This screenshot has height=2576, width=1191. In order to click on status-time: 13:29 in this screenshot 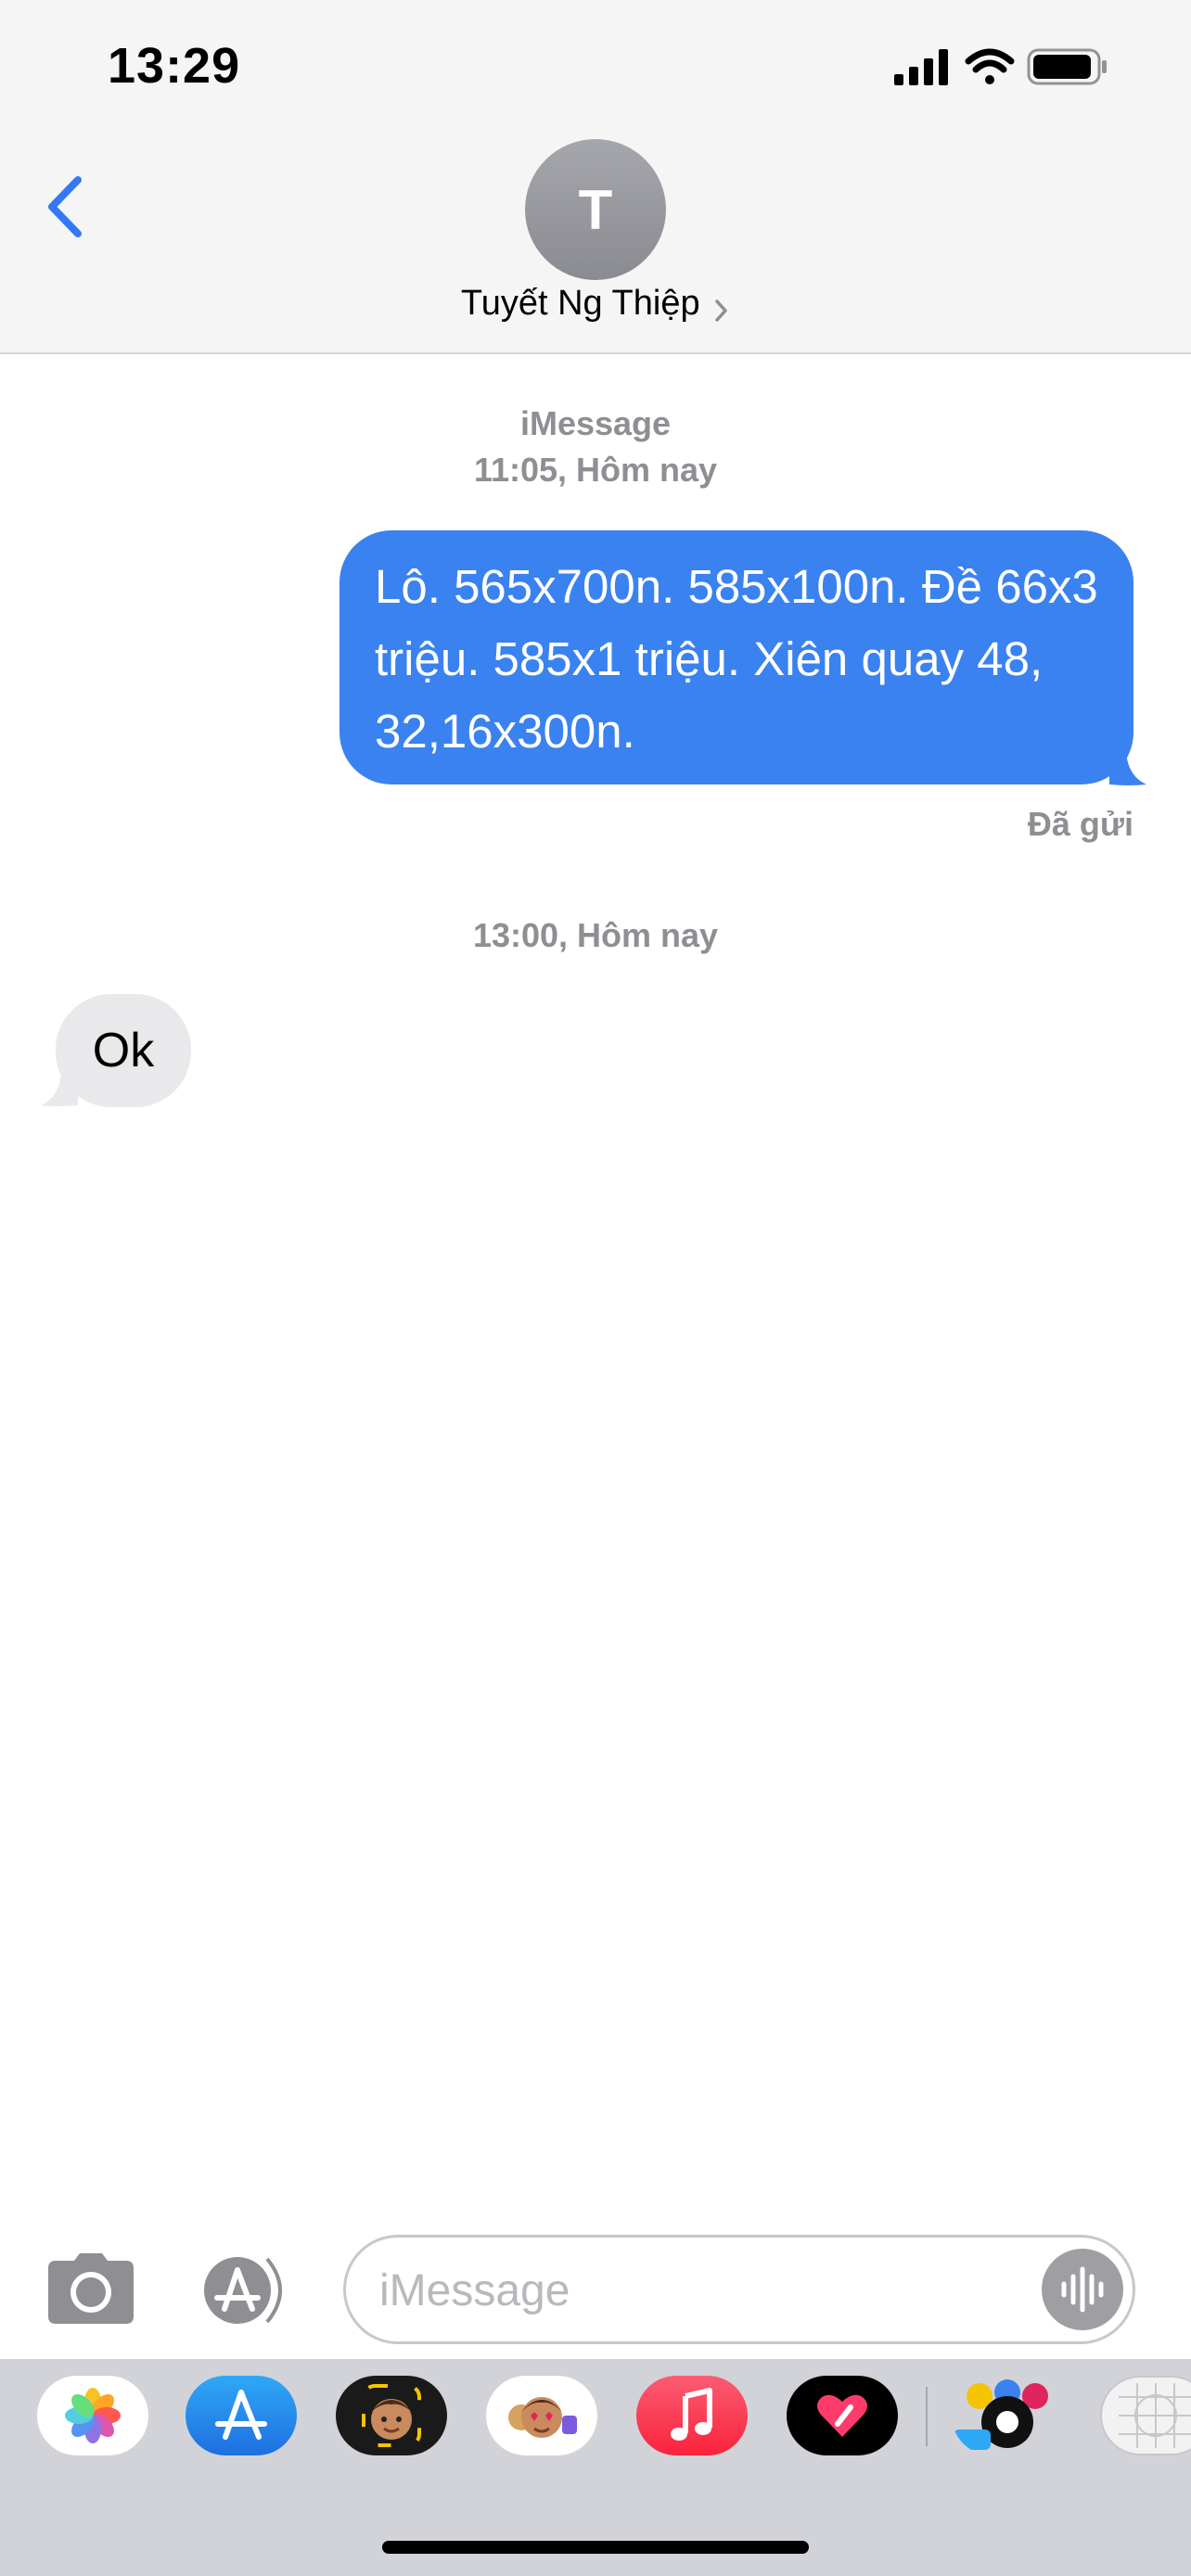, I will do `click(174, 66)`.